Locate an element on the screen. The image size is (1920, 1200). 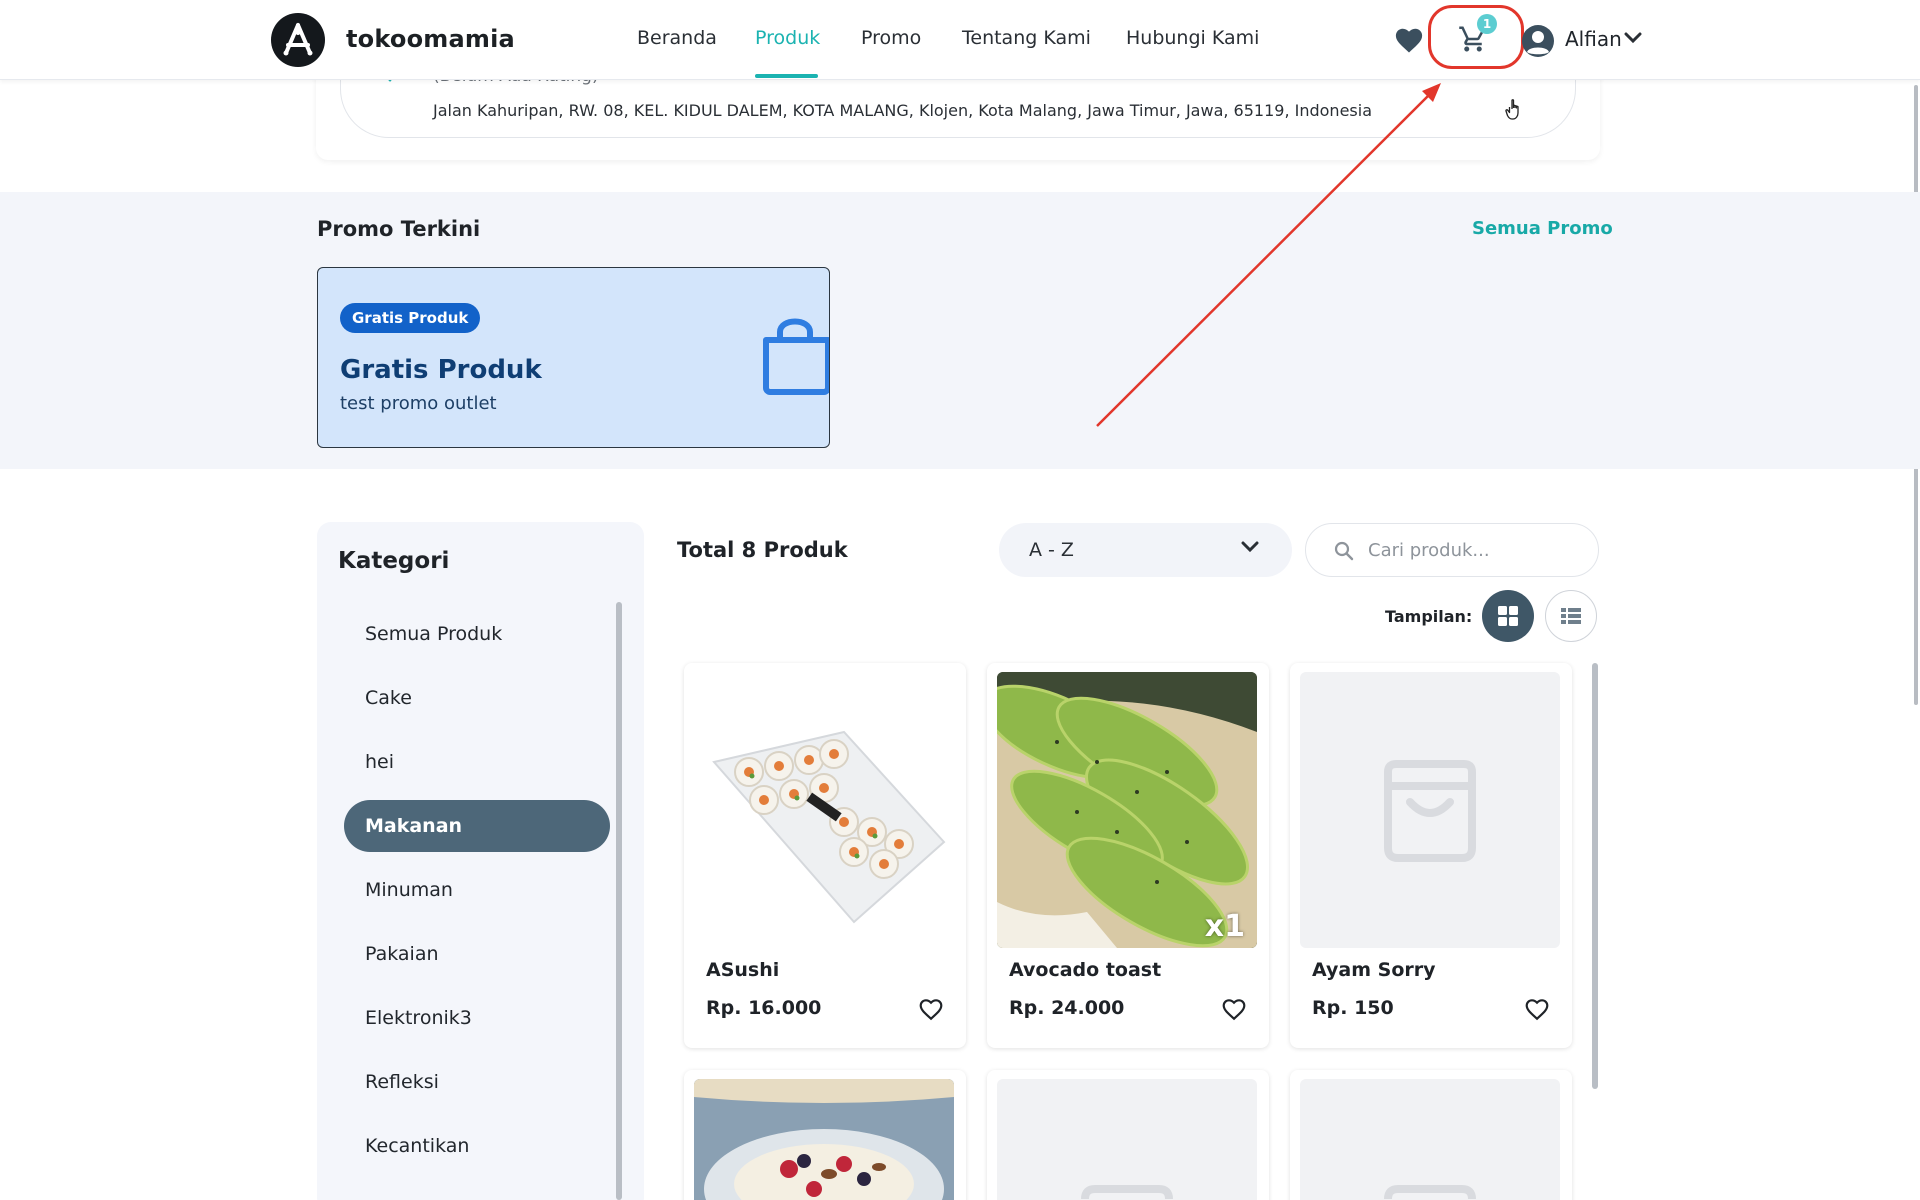
logo-mark-icon is located at coordinates (298, 39).